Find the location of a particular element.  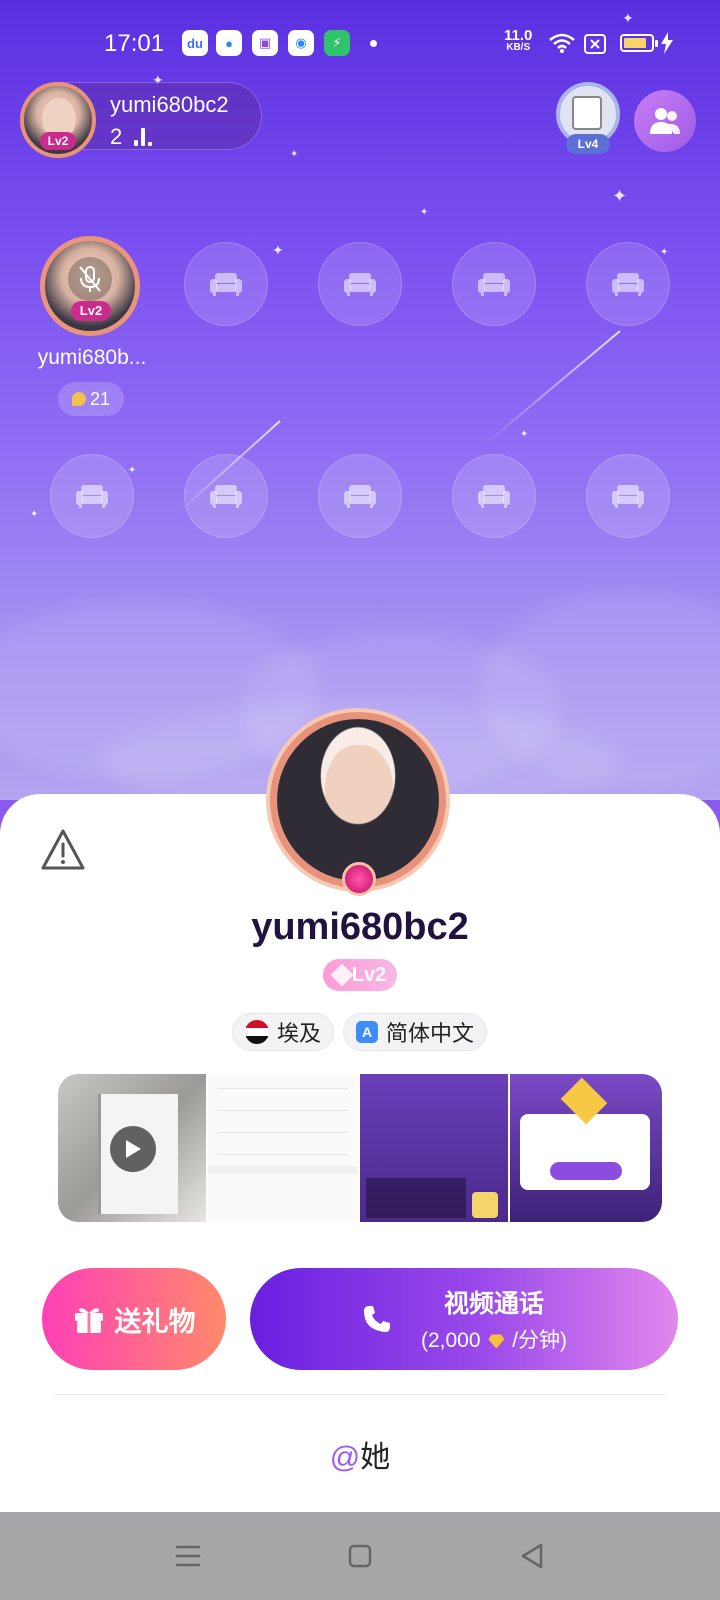

seat-bean-count: 21 is located at coordinates (91, 399).